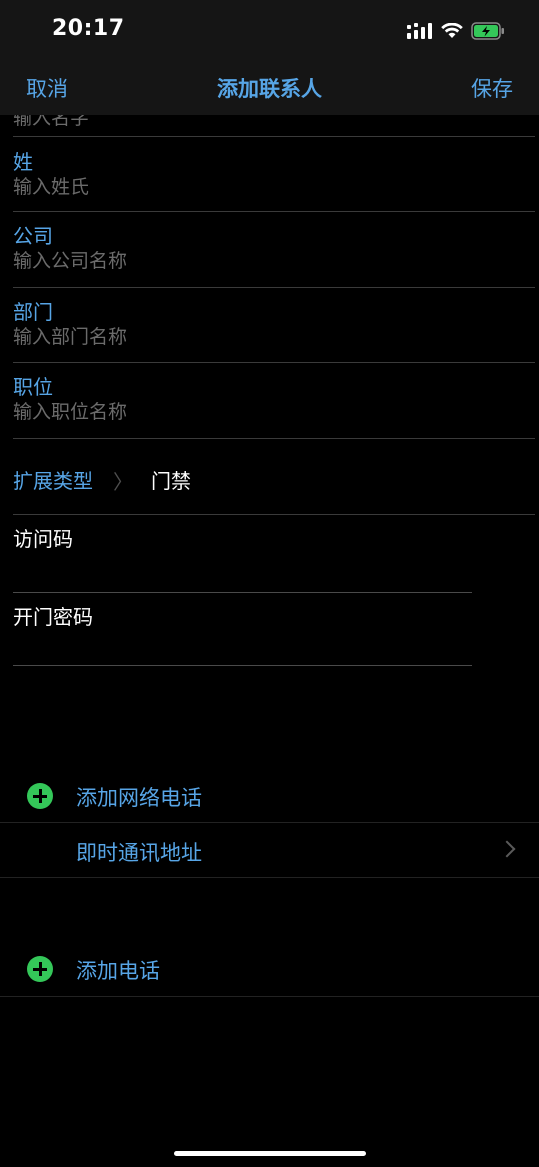 The width and height of the screenshot is (539, 1167). Describe the element at coordinates (33, 387) in the screenshot. I see `position-label: 职位` at that location.